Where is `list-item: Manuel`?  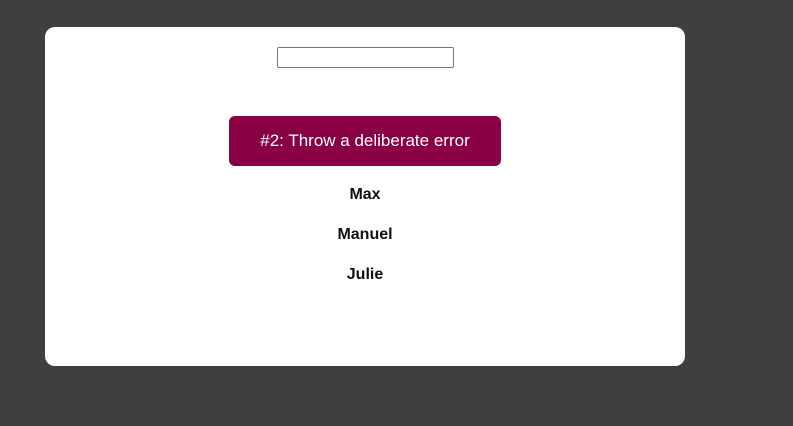 list-item: Manuel is located at coordinates (365, 234).